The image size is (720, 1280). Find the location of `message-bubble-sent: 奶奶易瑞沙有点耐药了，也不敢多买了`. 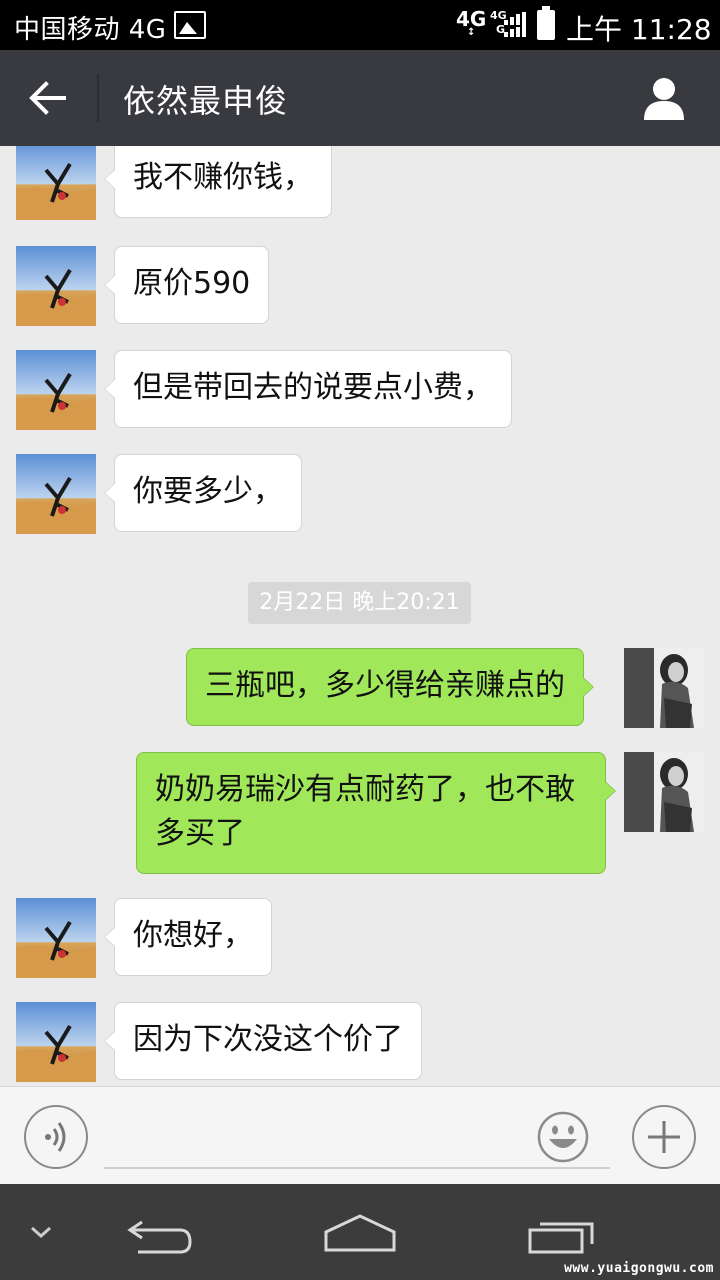

message-bubble-sent: 奶奶易瑞沙有点耐药了，也不敢多买了 is located at coordinates (376, 813).